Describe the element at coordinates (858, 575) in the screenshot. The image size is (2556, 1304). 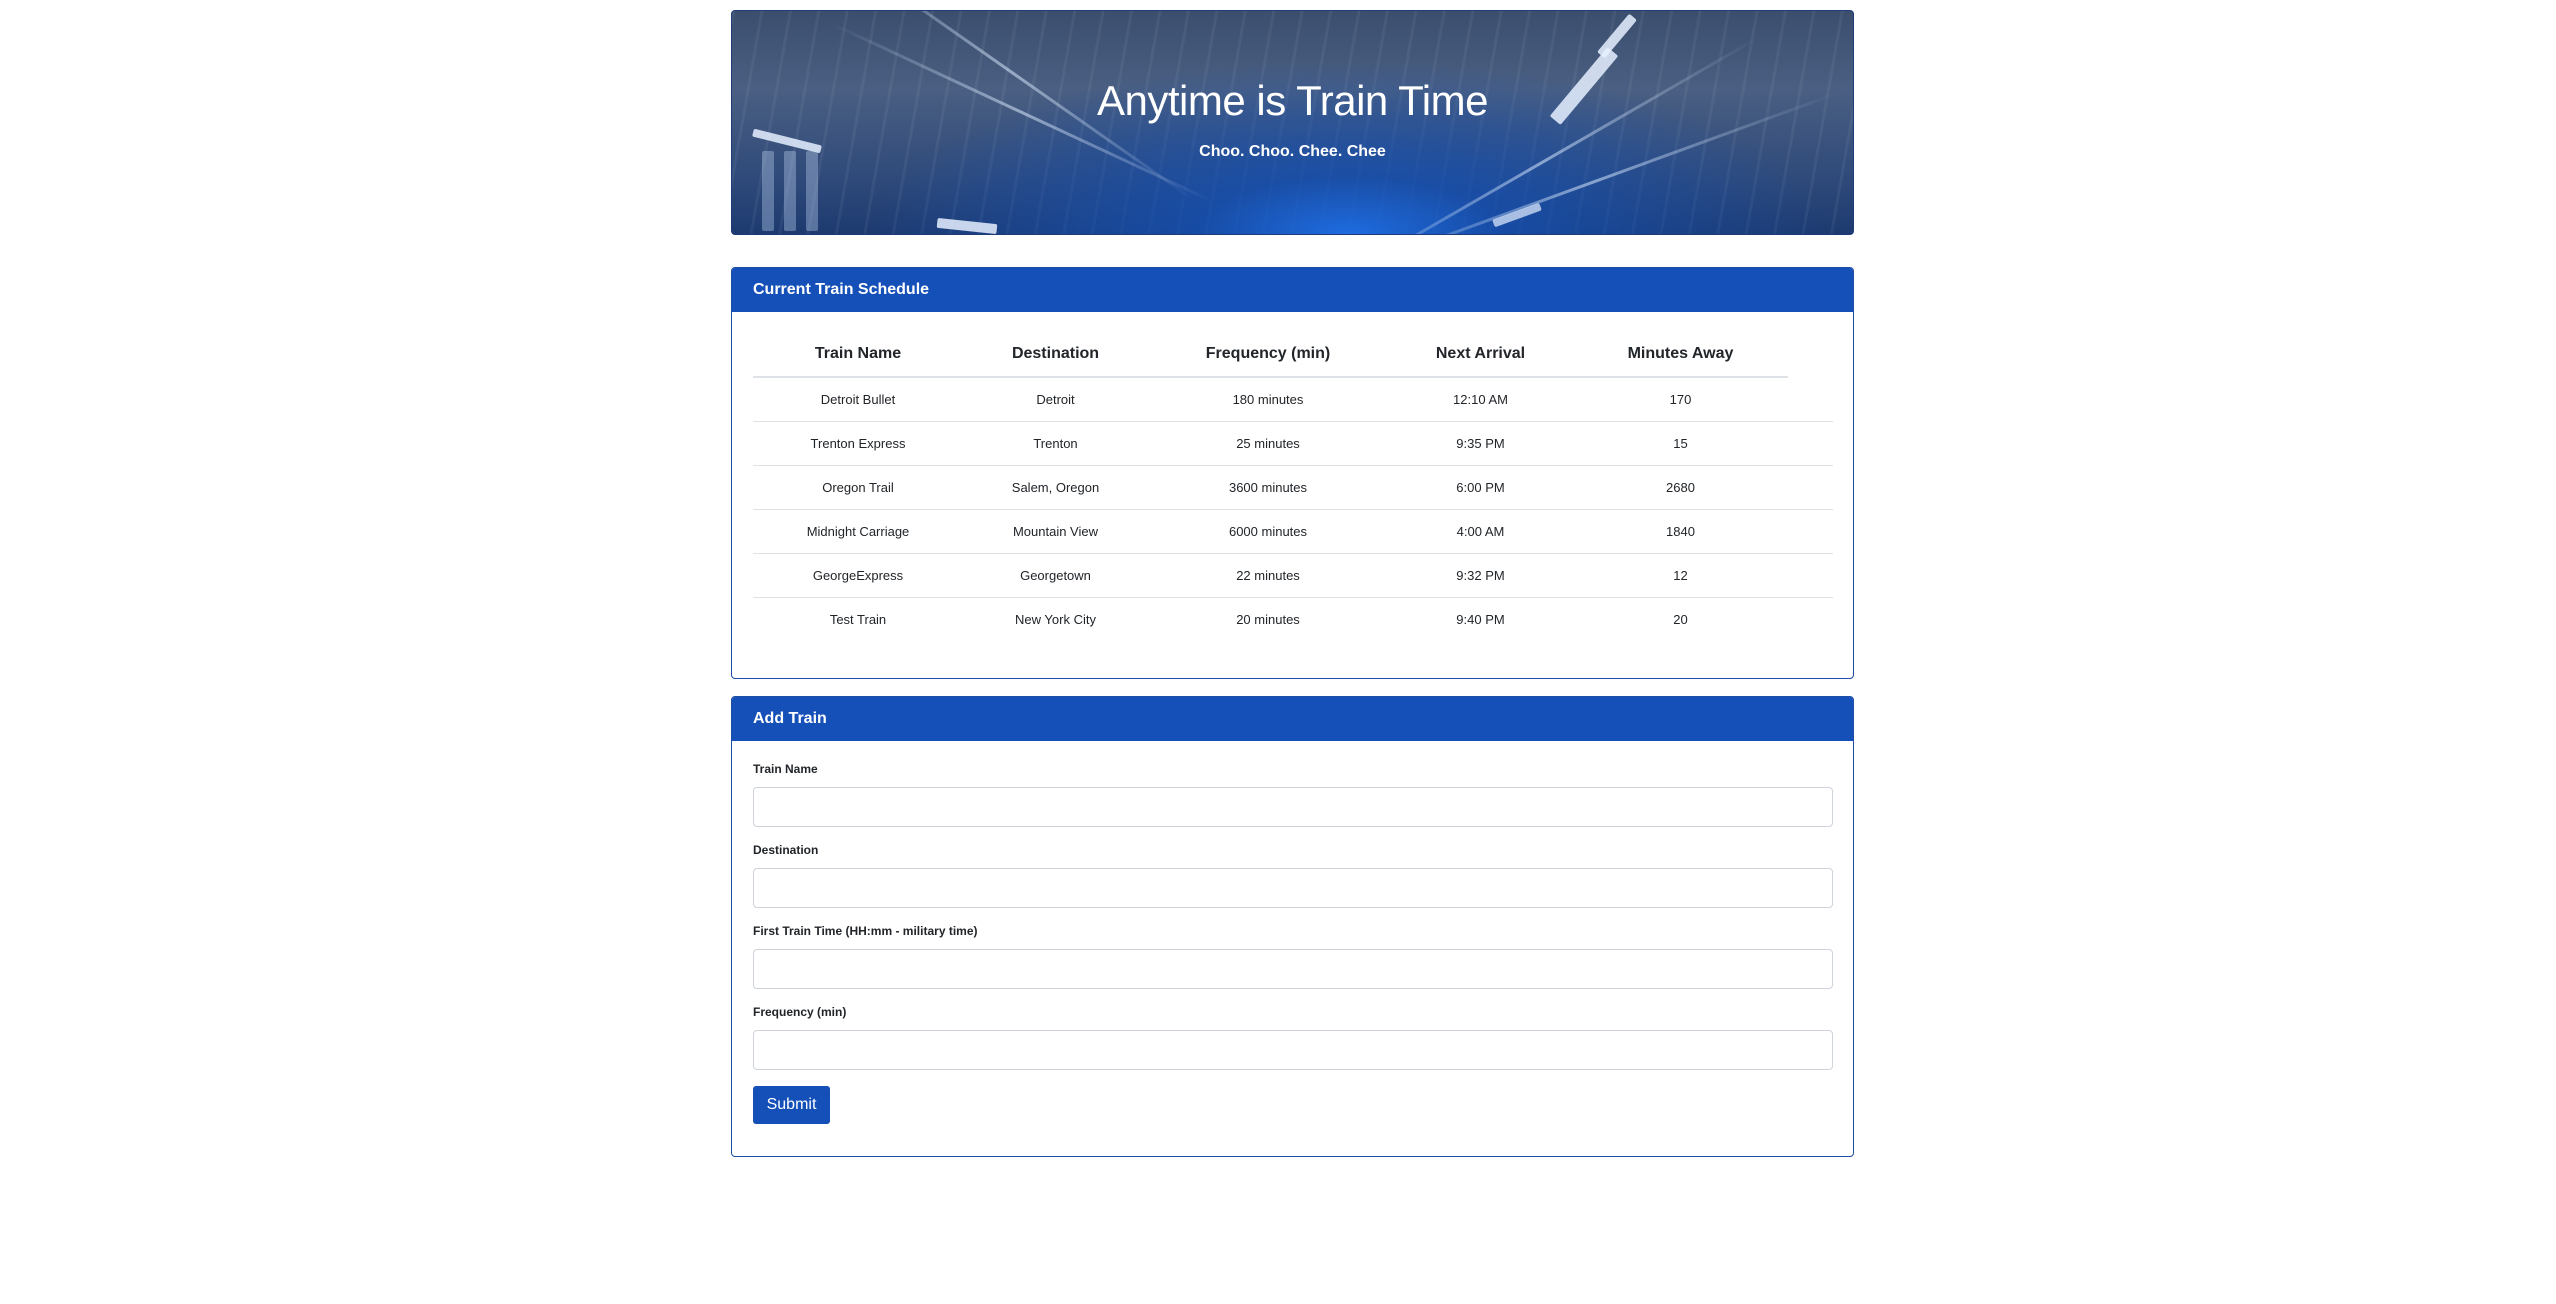
I see `cell-train-name: GeorgeExpress` at that location.